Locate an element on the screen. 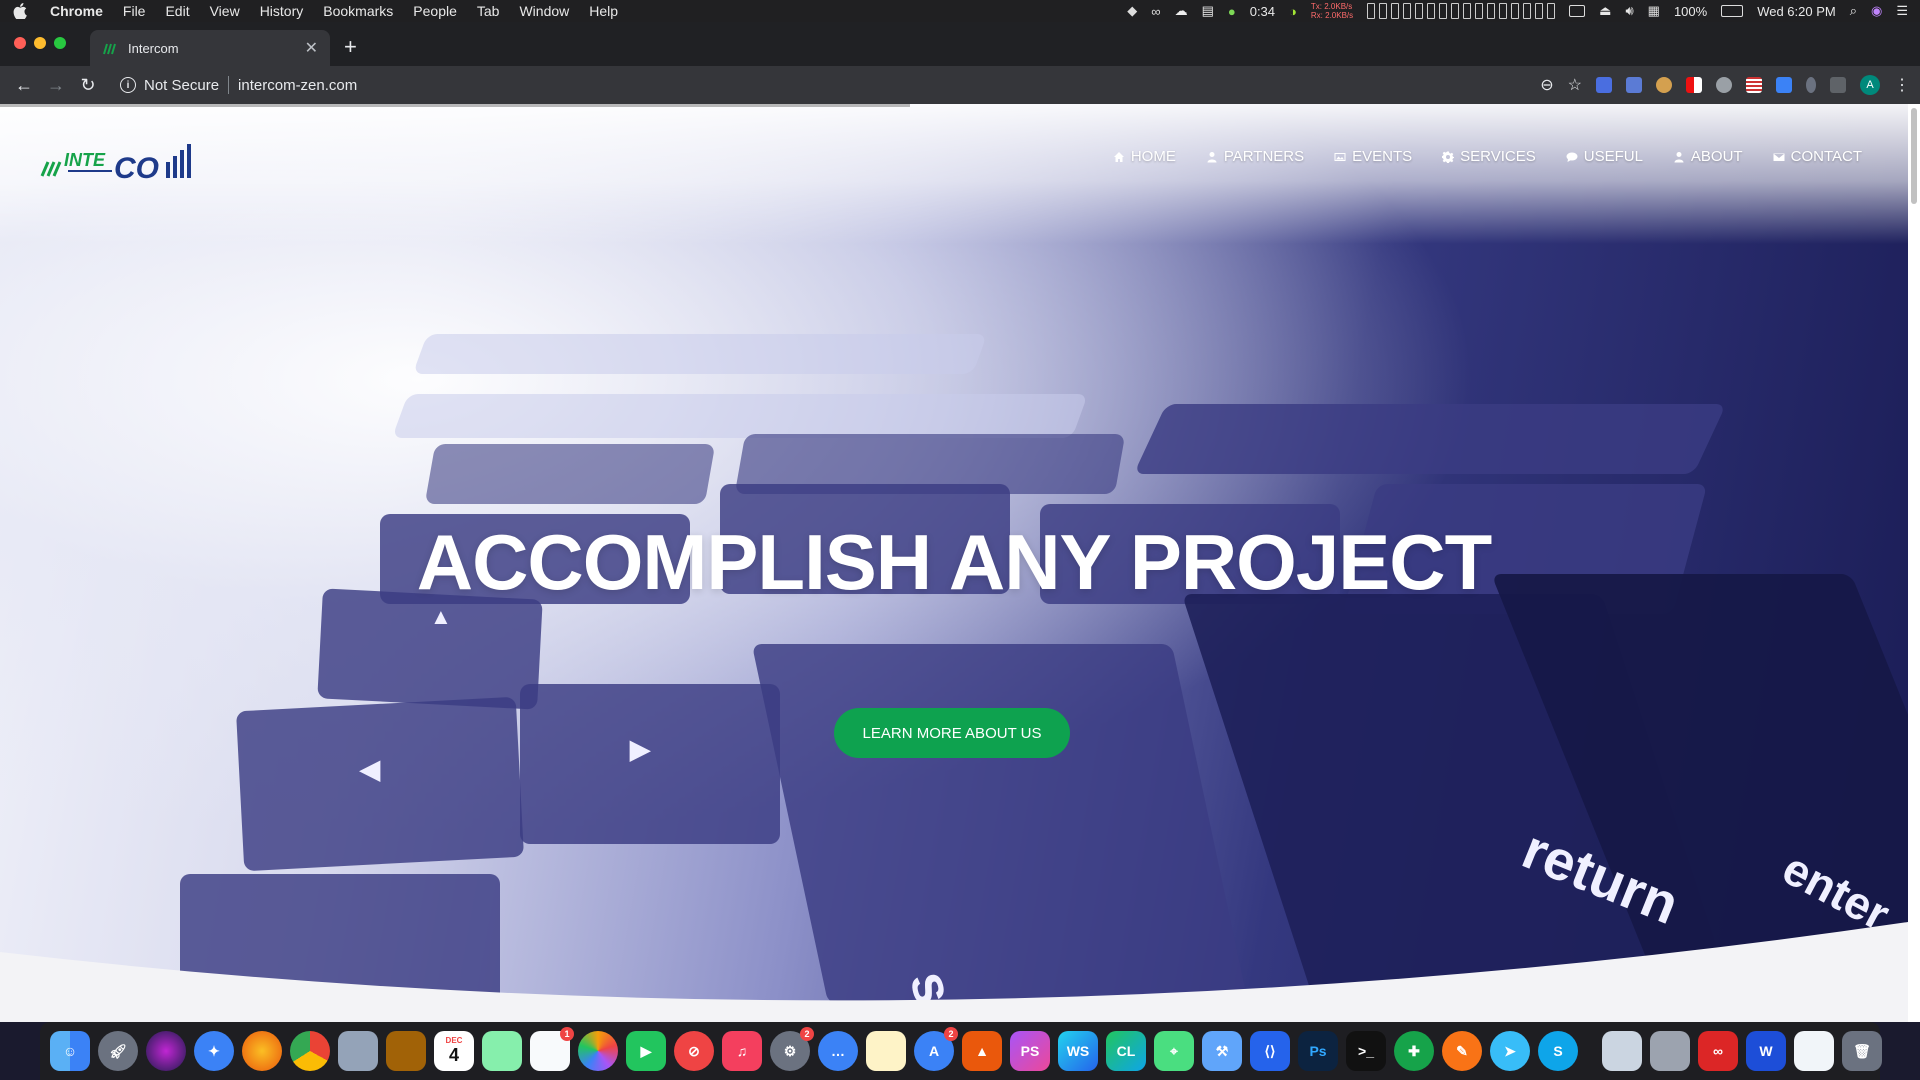  trash-icon: 🗑︎ is located at coordinates (1862, 1051).